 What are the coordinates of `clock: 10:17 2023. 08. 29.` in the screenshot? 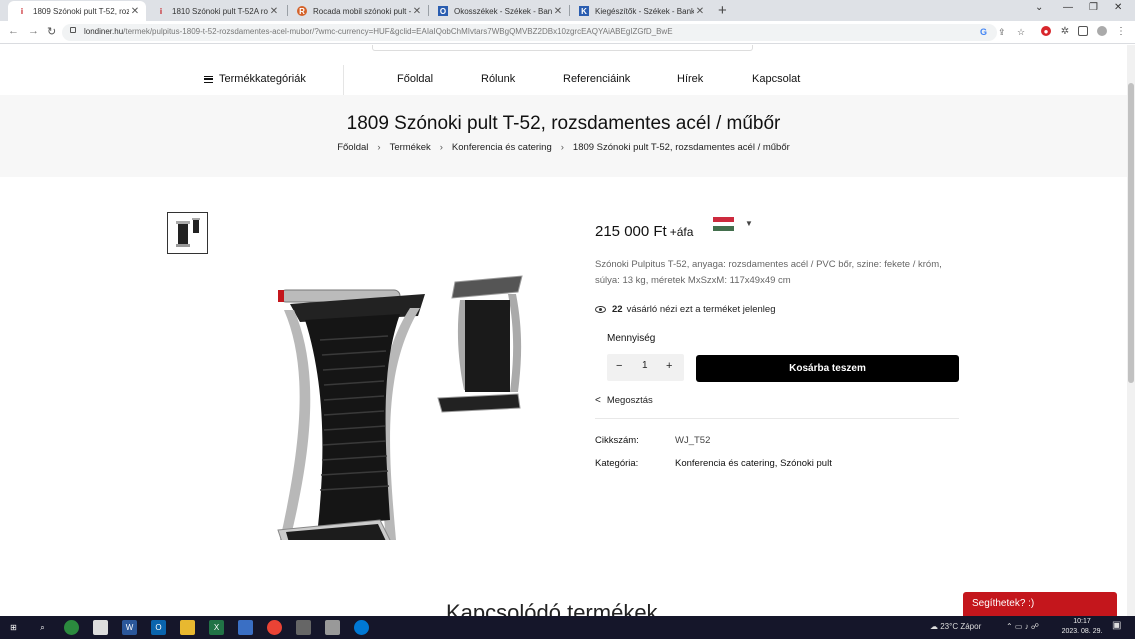 It's located at (1082, 627).